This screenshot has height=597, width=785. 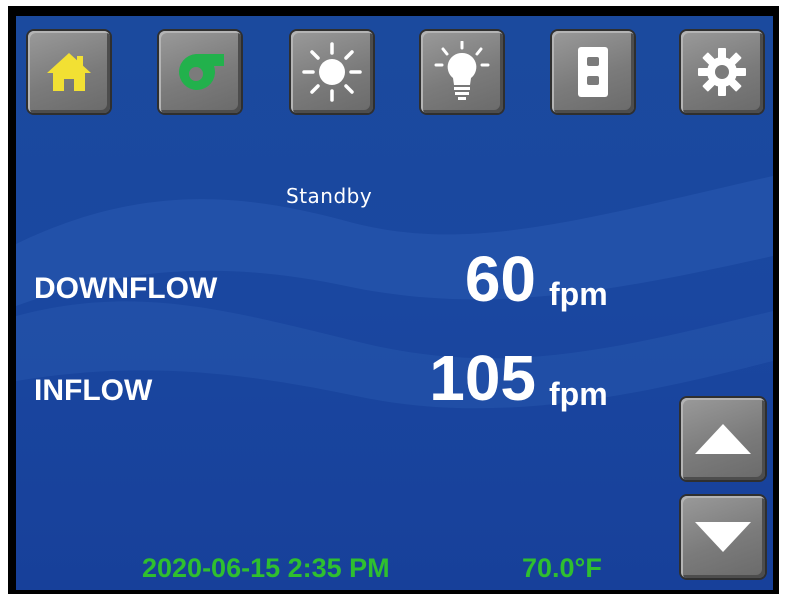 I want to click on uv-light-button, so click(x=332, y=72).